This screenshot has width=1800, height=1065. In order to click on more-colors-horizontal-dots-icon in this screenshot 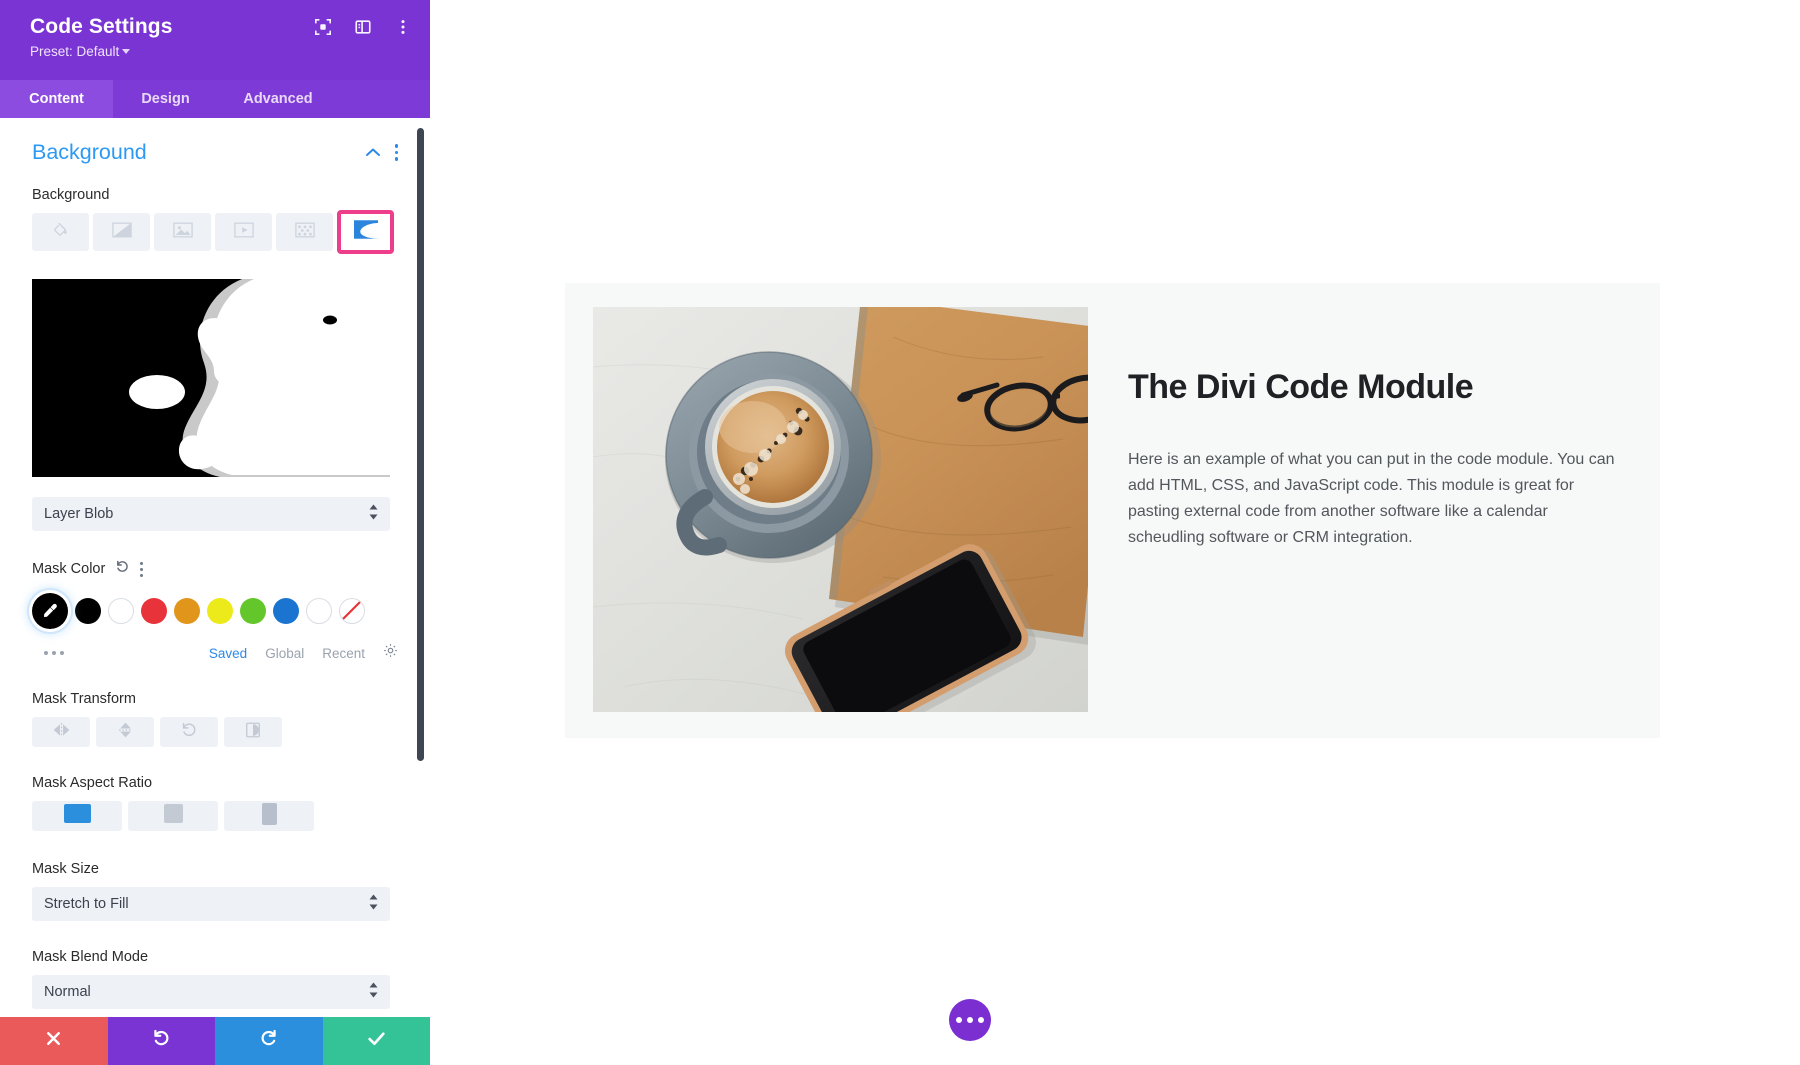, I will do `click(54, 653)`.